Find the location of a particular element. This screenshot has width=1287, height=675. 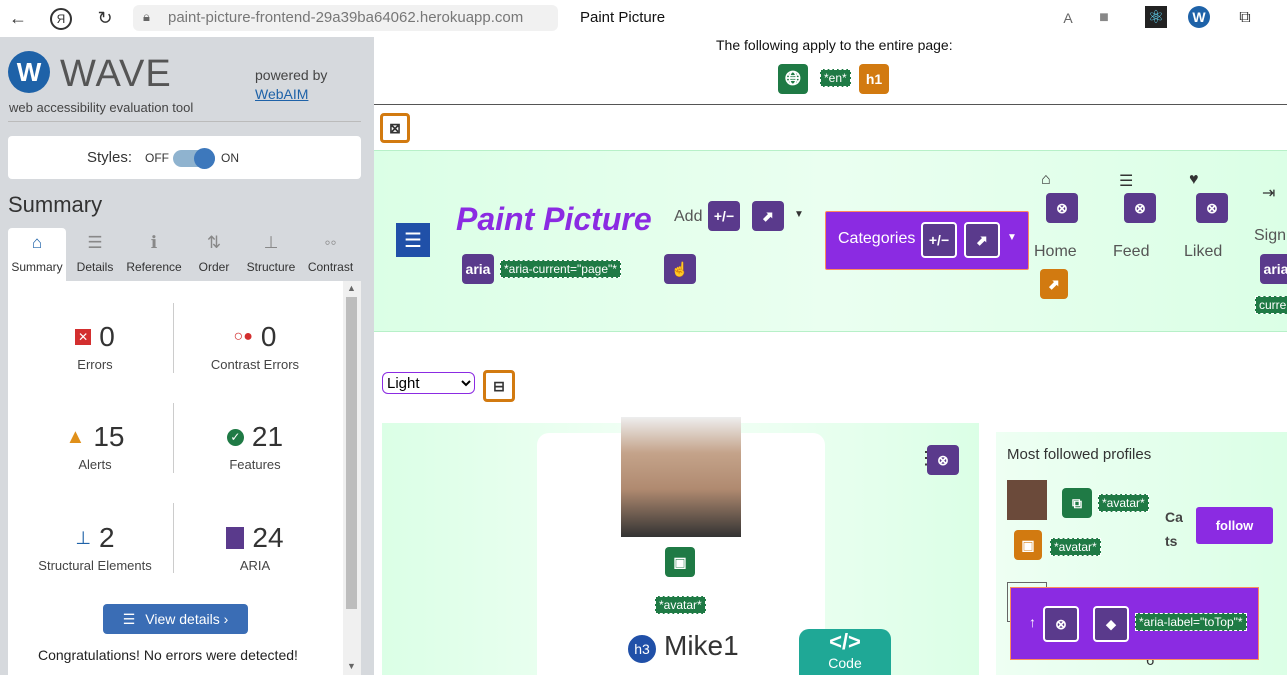

view-details-button: ☰ View details › is located at coordinates (175, 619).